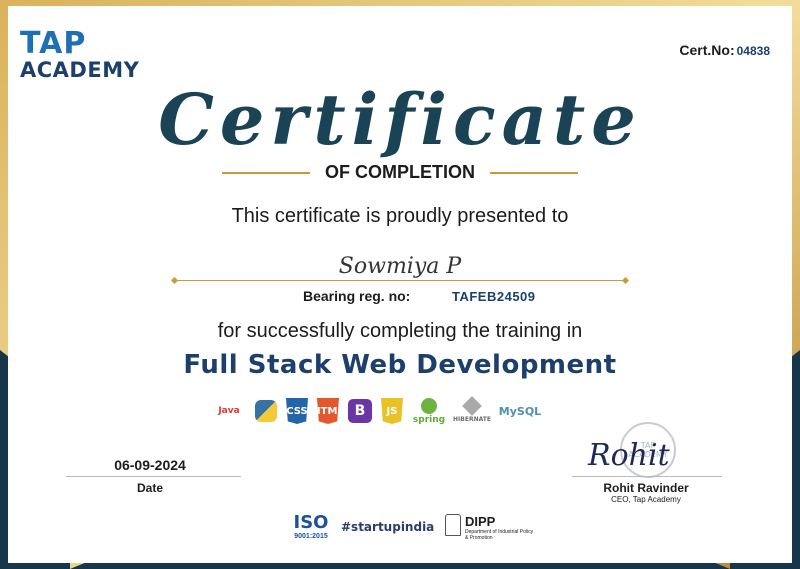 The image size is (800, 569). What do you see at coordinates (629, 455) in the screenshot?
I see `signature: Rohit` at bounding box center [629, 455].